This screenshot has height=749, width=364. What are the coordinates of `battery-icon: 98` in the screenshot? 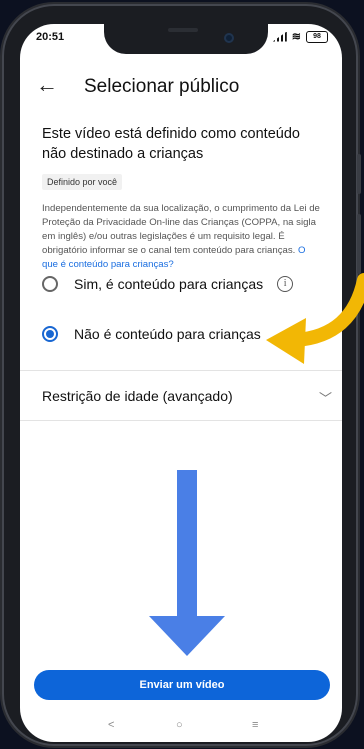 It's located at (317, 36).